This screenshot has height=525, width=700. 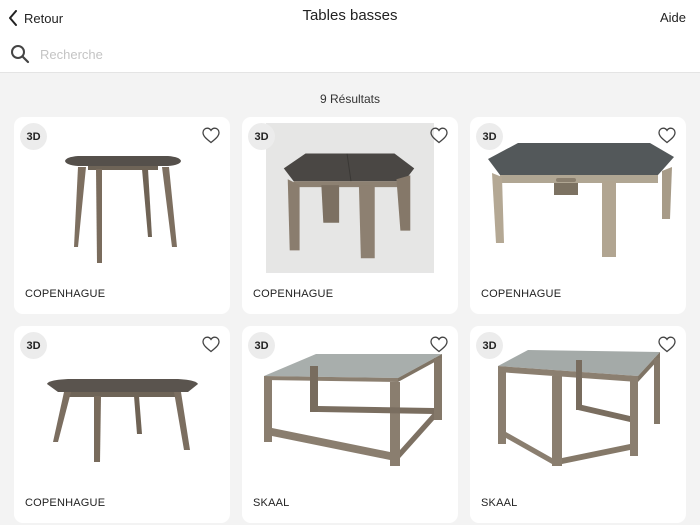 I want to click on table-copenhague-photo-icon, so click(x=350, y=198).